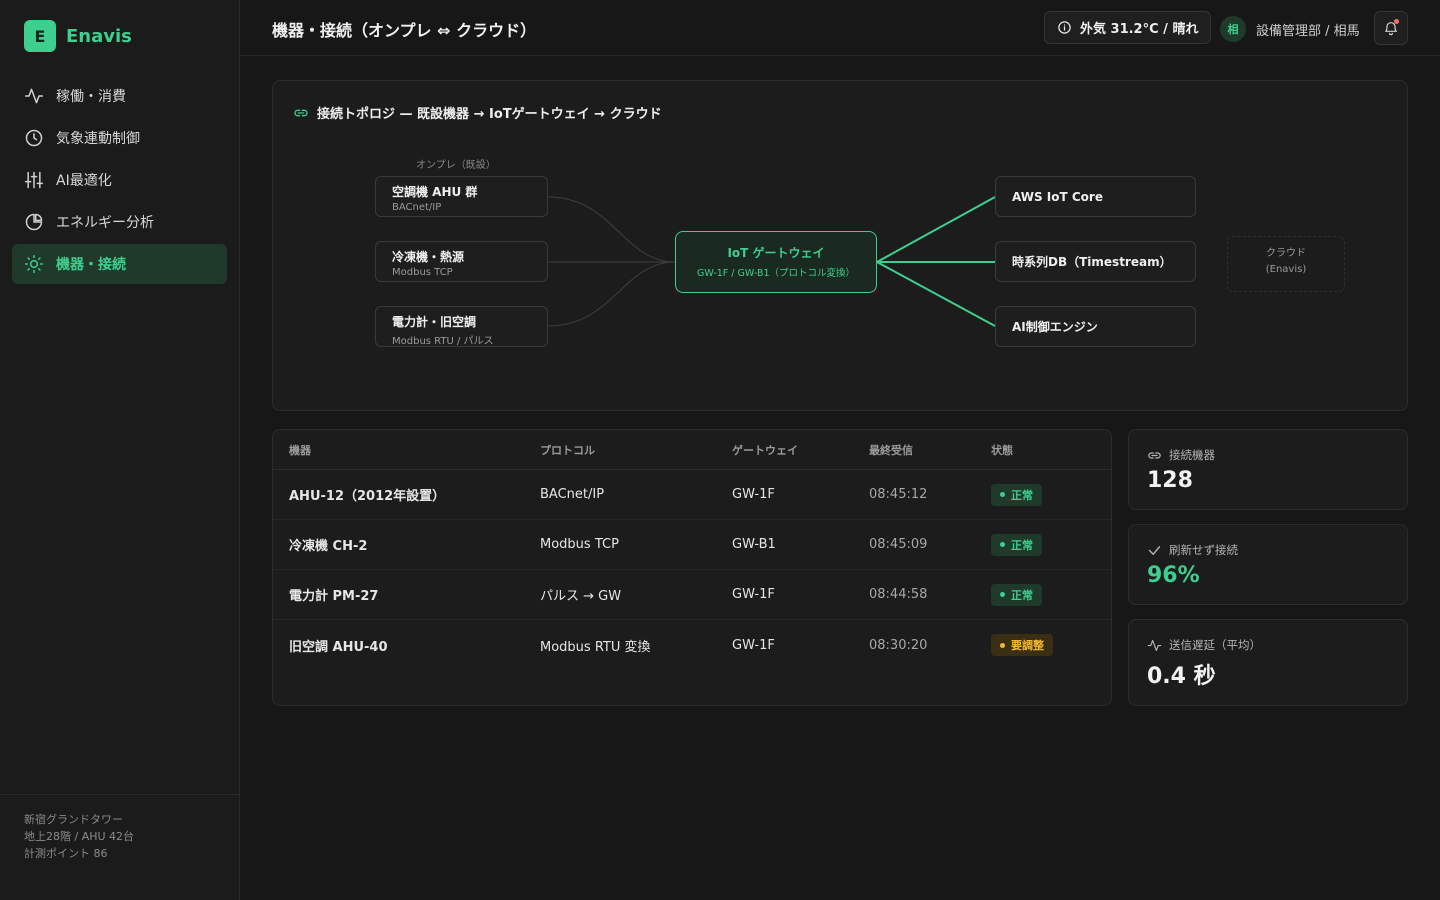  I want to click on cell-protocol: Modbus RTU 変換, so click(595, 647).